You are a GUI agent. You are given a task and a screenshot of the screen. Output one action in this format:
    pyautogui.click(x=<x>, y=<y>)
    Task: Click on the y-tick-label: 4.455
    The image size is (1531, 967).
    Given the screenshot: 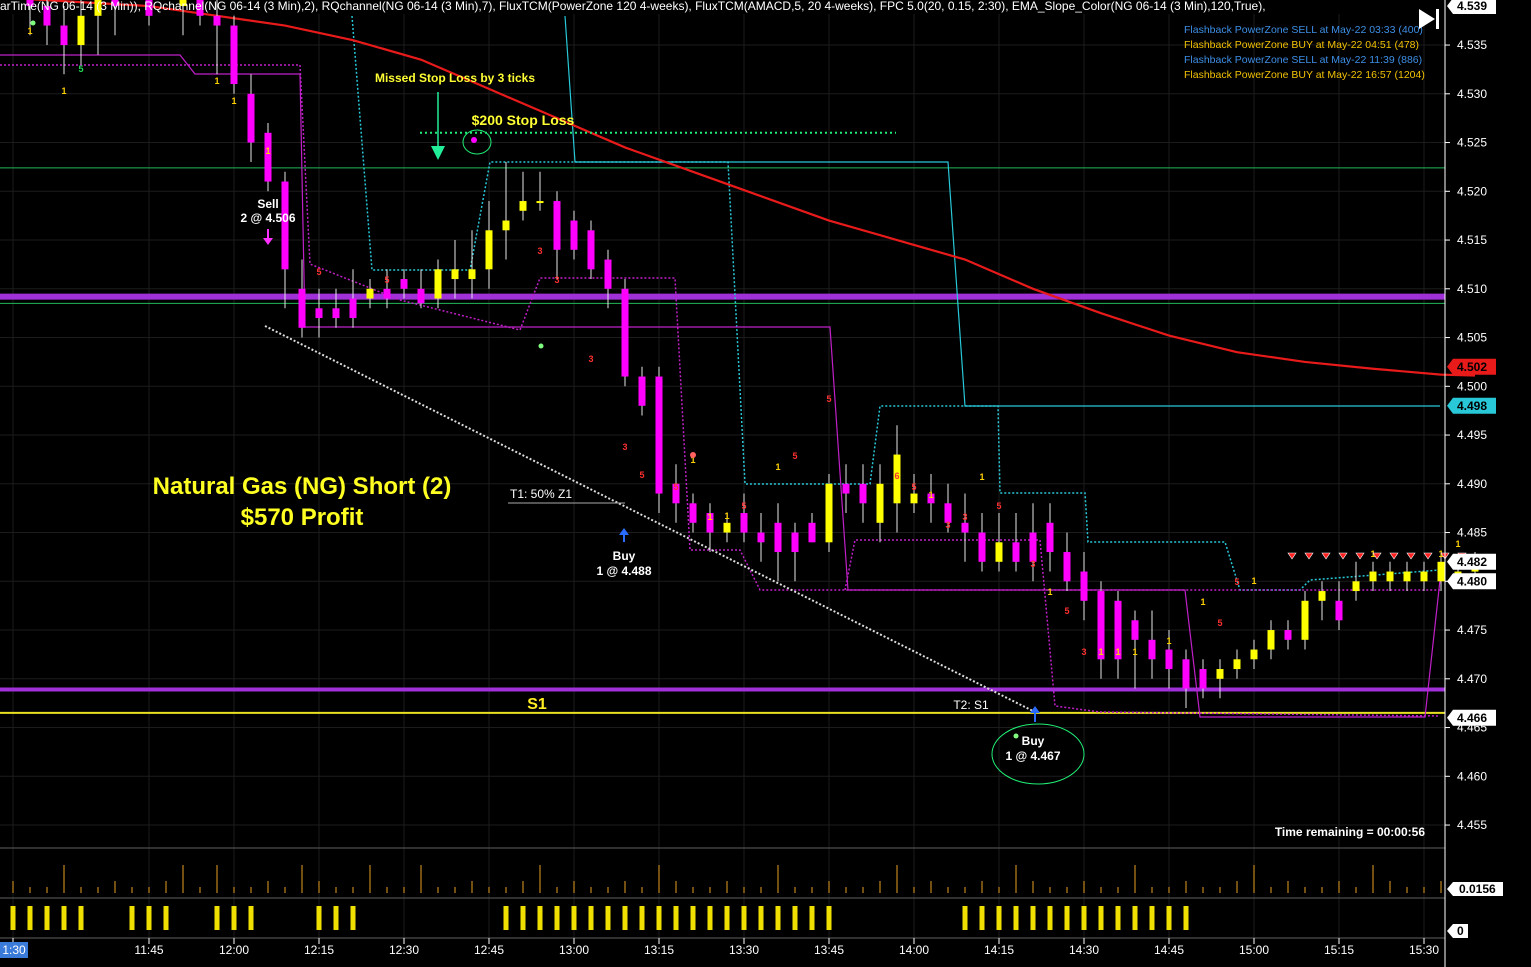 What is the action you would take?
    pyautogui.click(x=1472, y=825)
    